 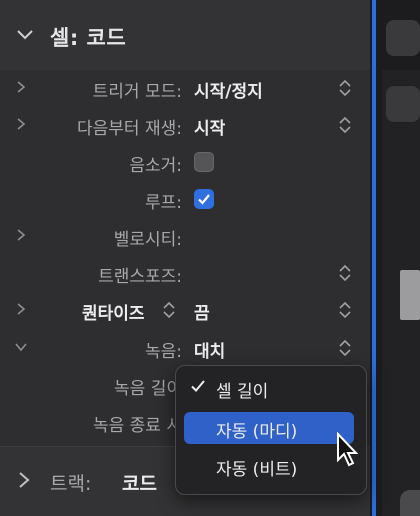 What do you see at coordinates (163, 352) in the screenshot?
I see `record-label: 녹음:` at bounding box center [163, 352].